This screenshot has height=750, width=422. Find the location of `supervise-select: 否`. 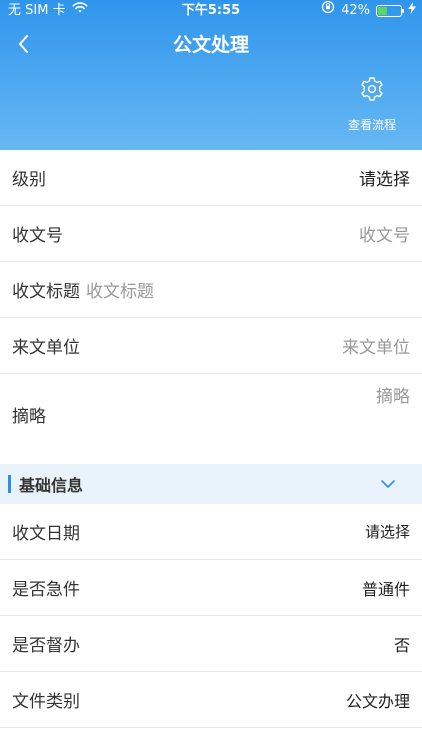

supervise-select: 否 is located at coordinates (402, 644).